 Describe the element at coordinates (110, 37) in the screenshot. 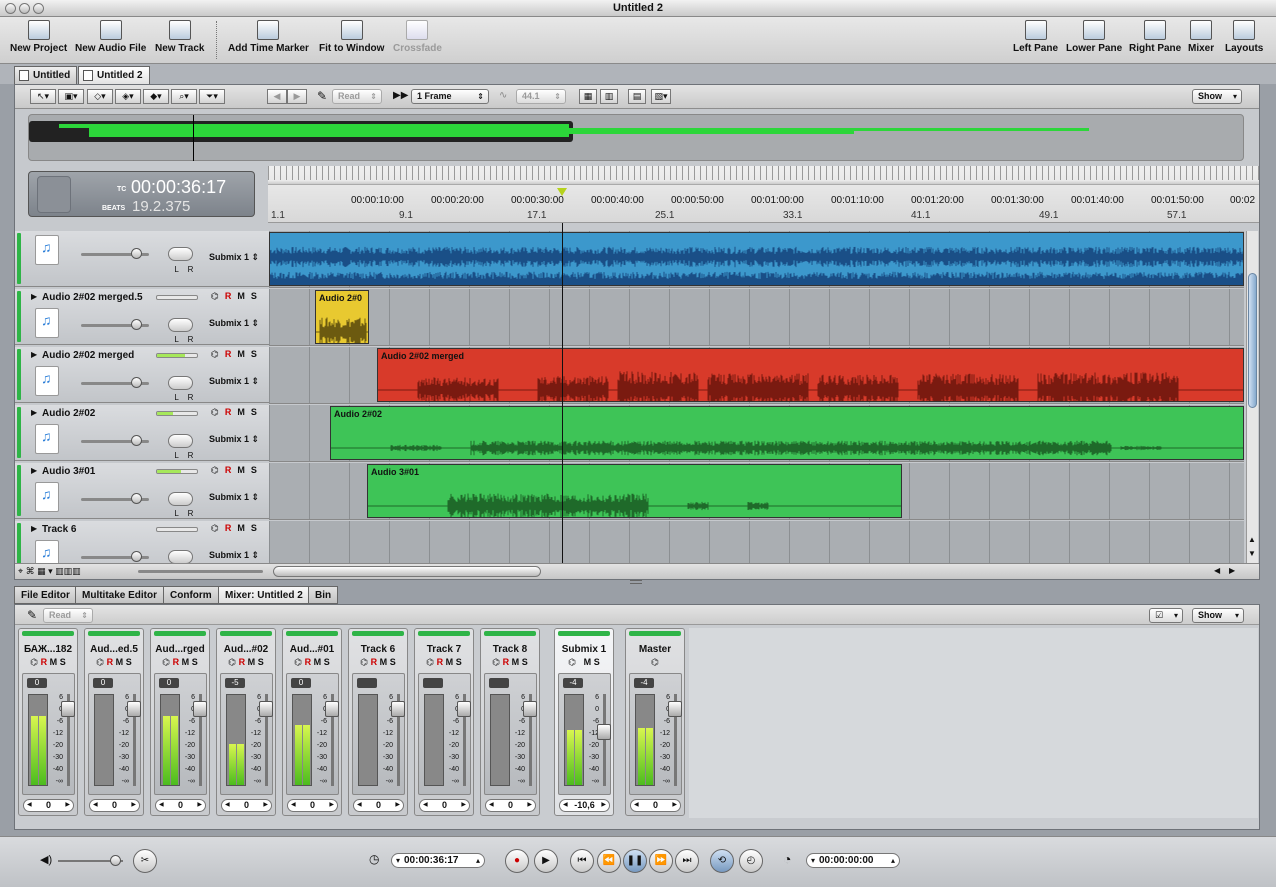

I see `new-audio-file-button: New Audio File` at that location.